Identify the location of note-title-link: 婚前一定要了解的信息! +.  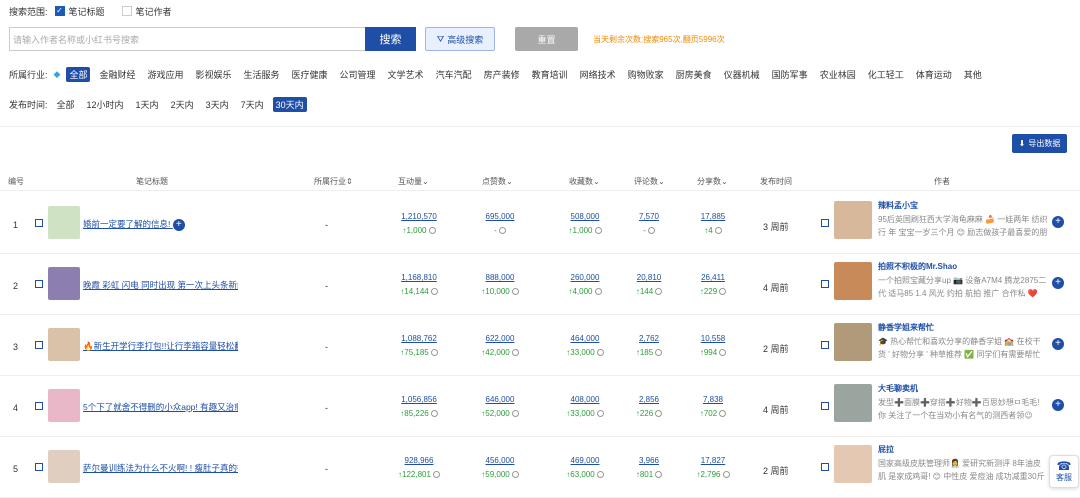
(160, 224).